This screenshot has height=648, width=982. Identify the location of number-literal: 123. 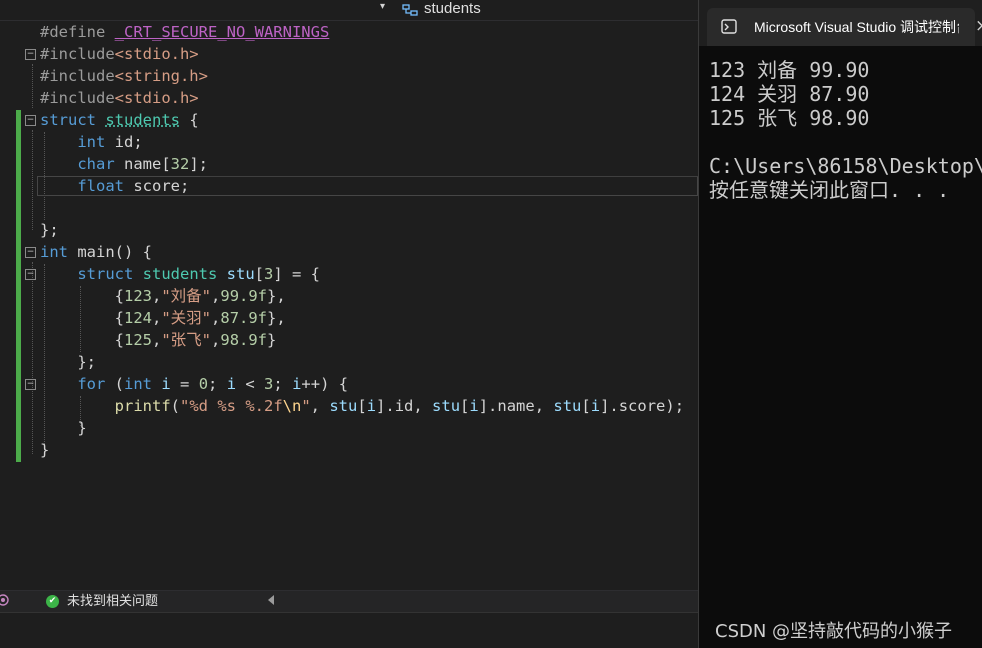
(138, 296).